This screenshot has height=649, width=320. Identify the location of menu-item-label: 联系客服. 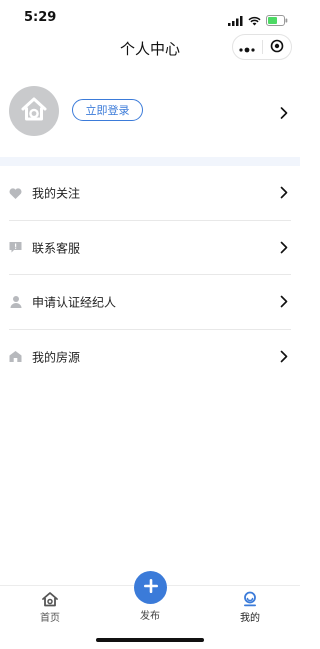
(56, 248).